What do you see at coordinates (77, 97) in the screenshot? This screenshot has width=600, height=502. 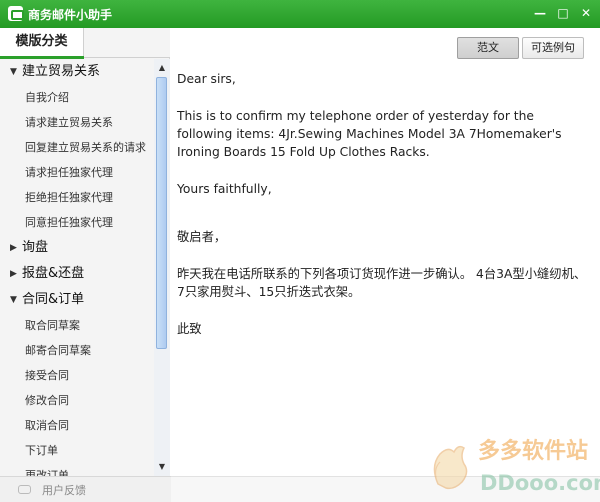 I see `template-item: 自我介绍` at bounding box center [77, 97].